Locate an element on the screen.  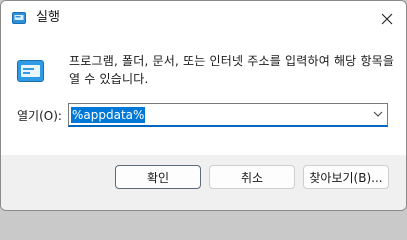
cancel-button: 취소 is located at coordinates (252, 177).